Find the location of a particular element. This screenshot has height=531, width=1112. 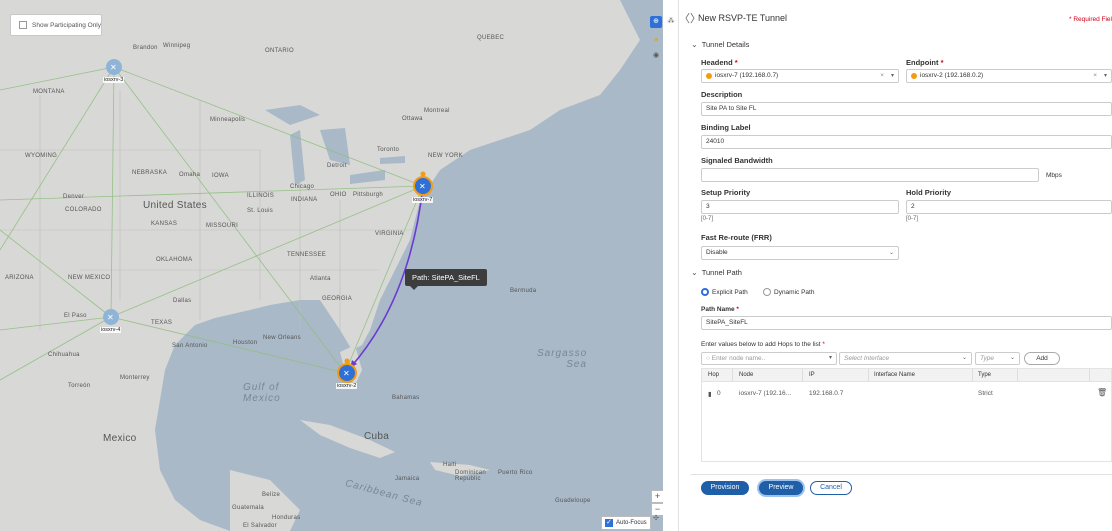

node-name-input: ○ Enter node name.. ▾ is located at coordinates (769, 358).